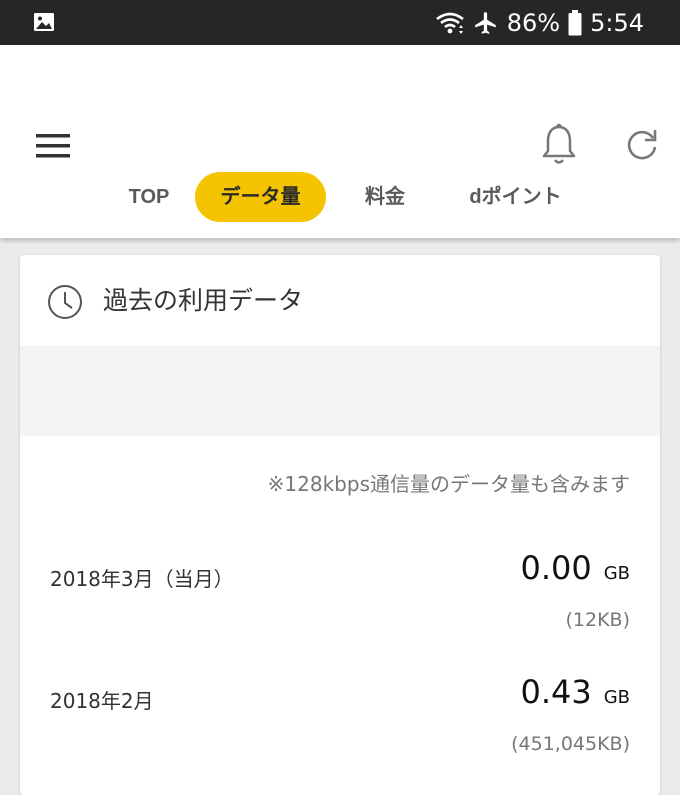 This screenshot has width=680, height=795. What do you see at coordinates (385, 197) in the screenshot?
I see `tab-charges: 料金` at bounding box center [385, 197].